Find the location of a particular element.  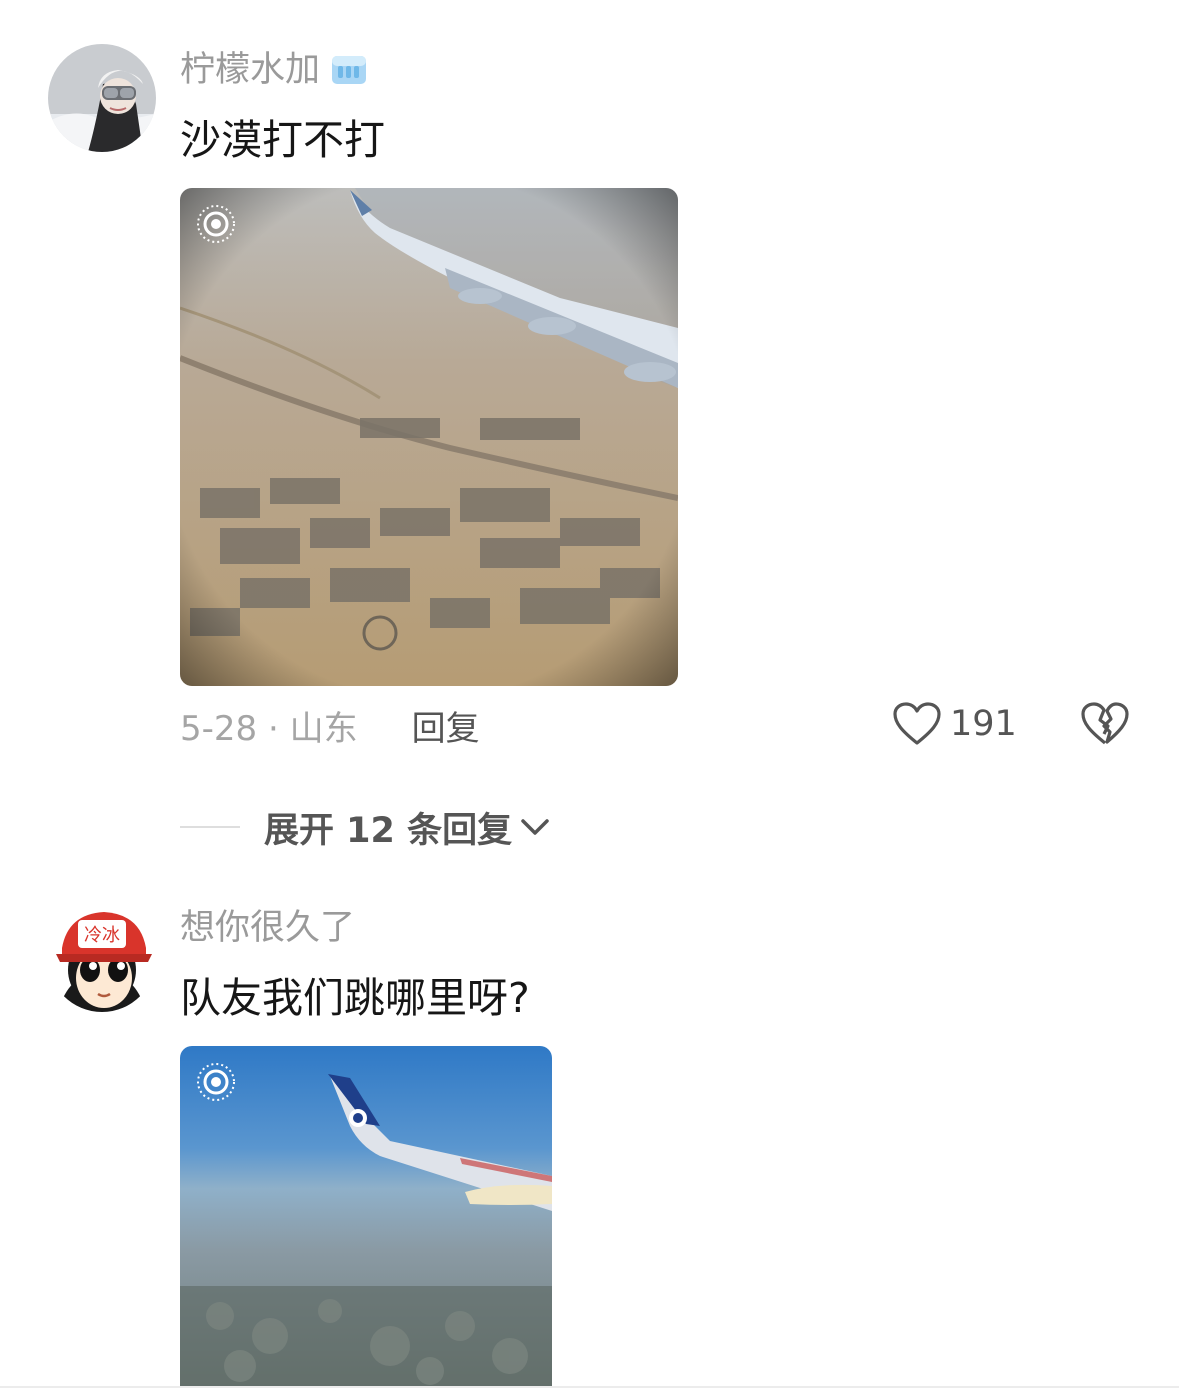

avatar is located at coordinates (102, 98).